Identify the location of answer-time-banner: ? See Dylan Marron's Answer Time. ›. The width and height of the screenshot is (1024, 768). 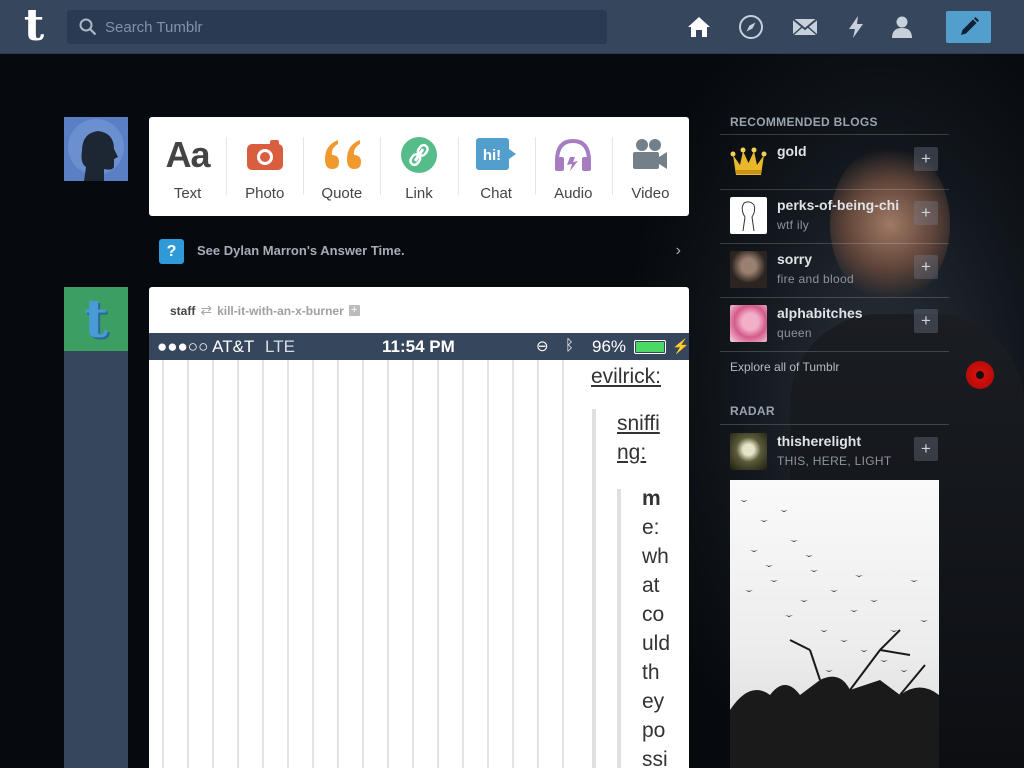
(424, 251).